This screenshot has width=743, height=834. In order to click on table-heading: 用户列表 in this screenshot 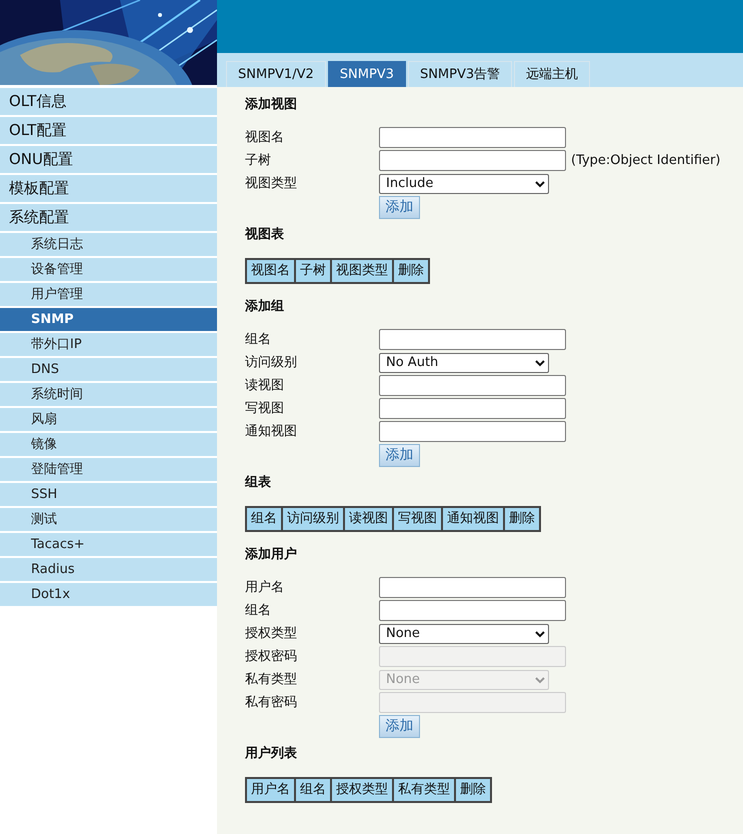, I will do `click(271, 753)`.